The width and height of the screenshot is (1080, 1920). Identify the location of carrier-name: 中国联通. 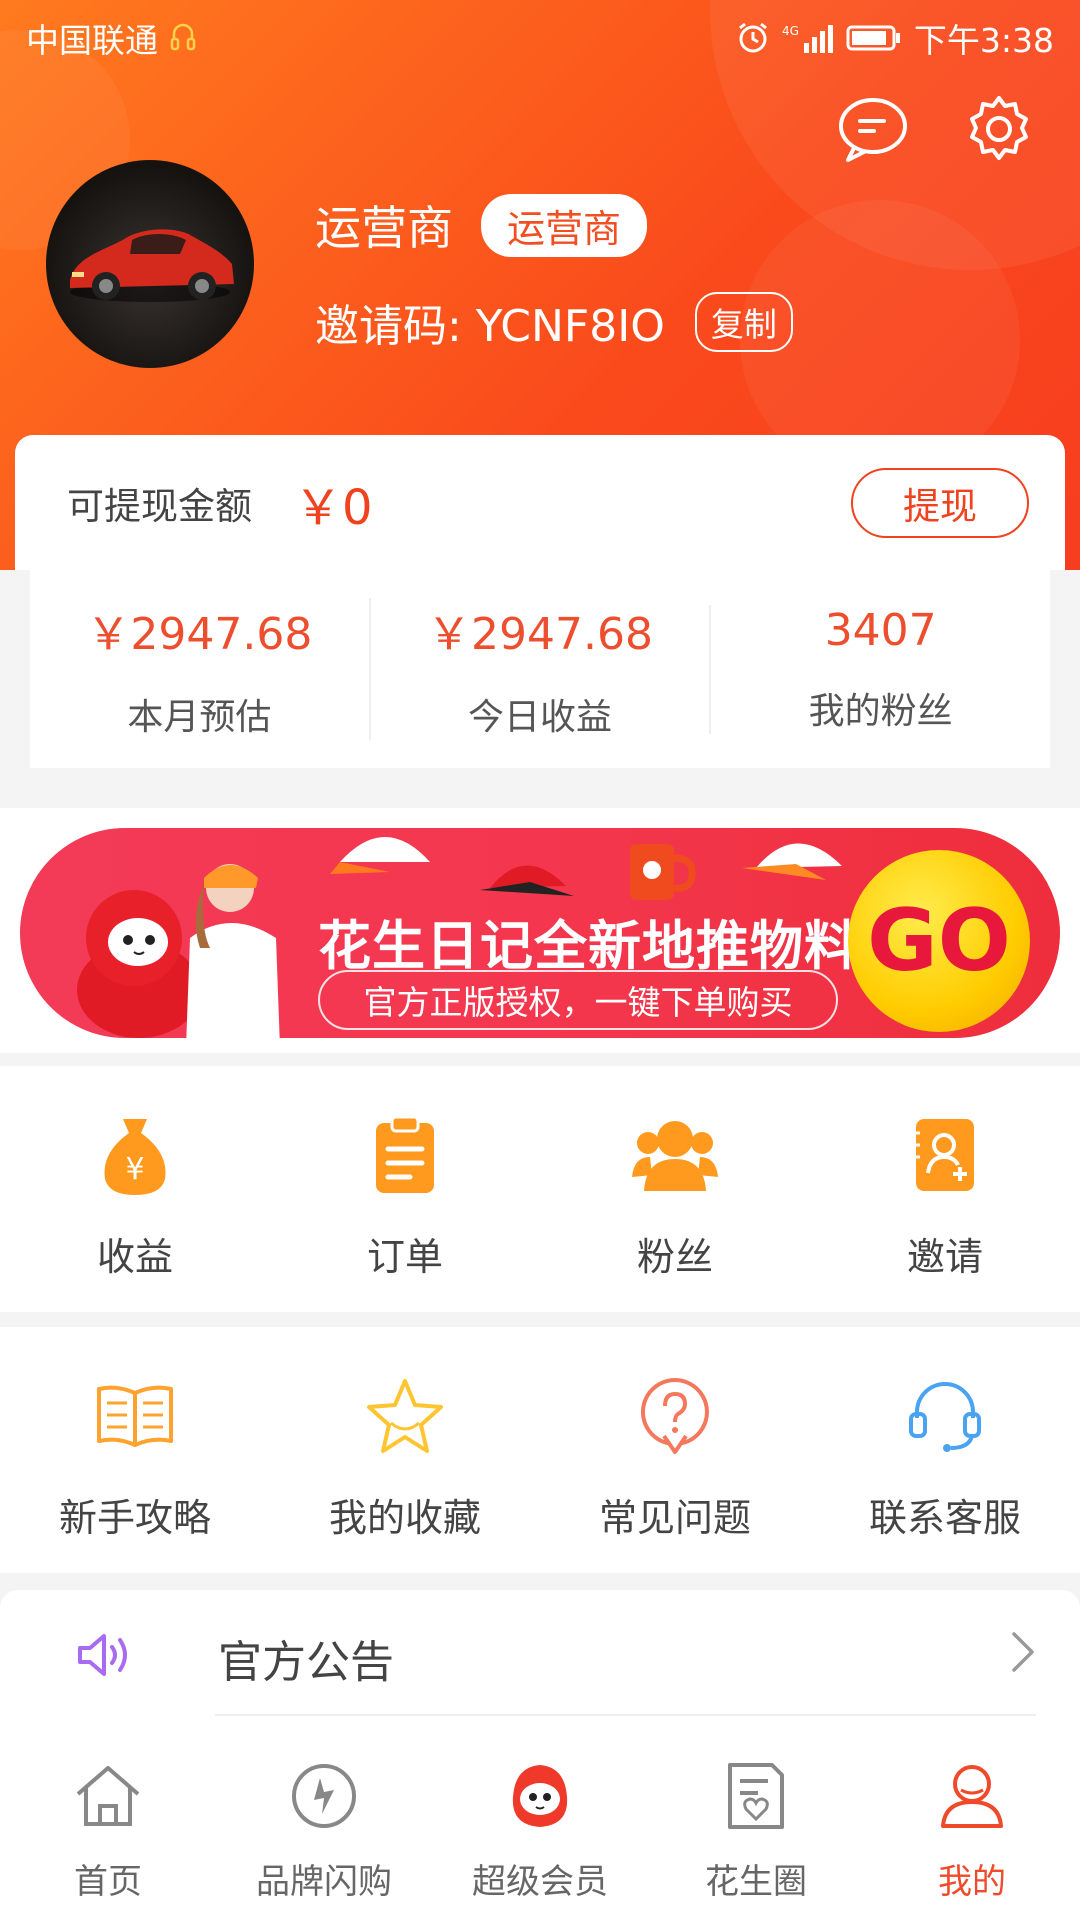
(92, 40).